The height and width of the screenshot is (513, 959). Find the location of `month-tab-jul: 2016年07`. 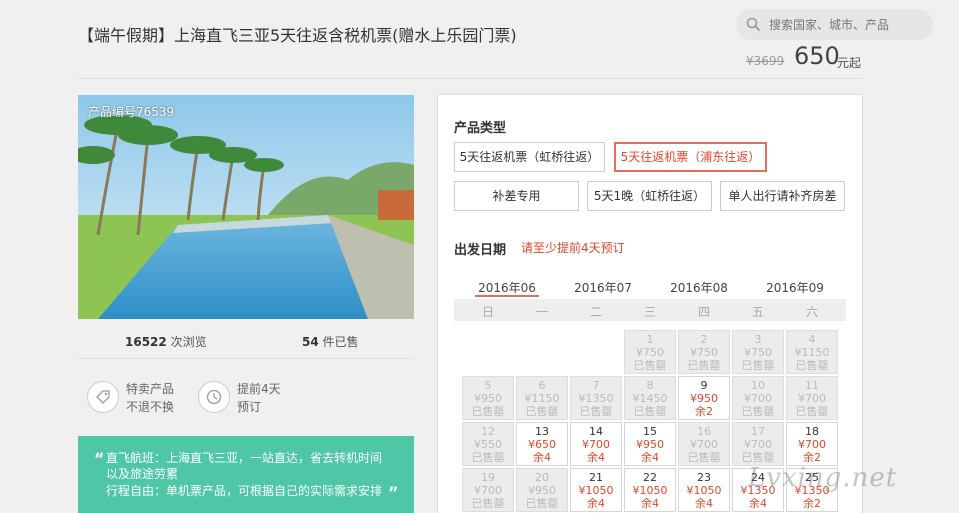

month-tab-jul: 2016年07 is located at coordinates (603, 287).